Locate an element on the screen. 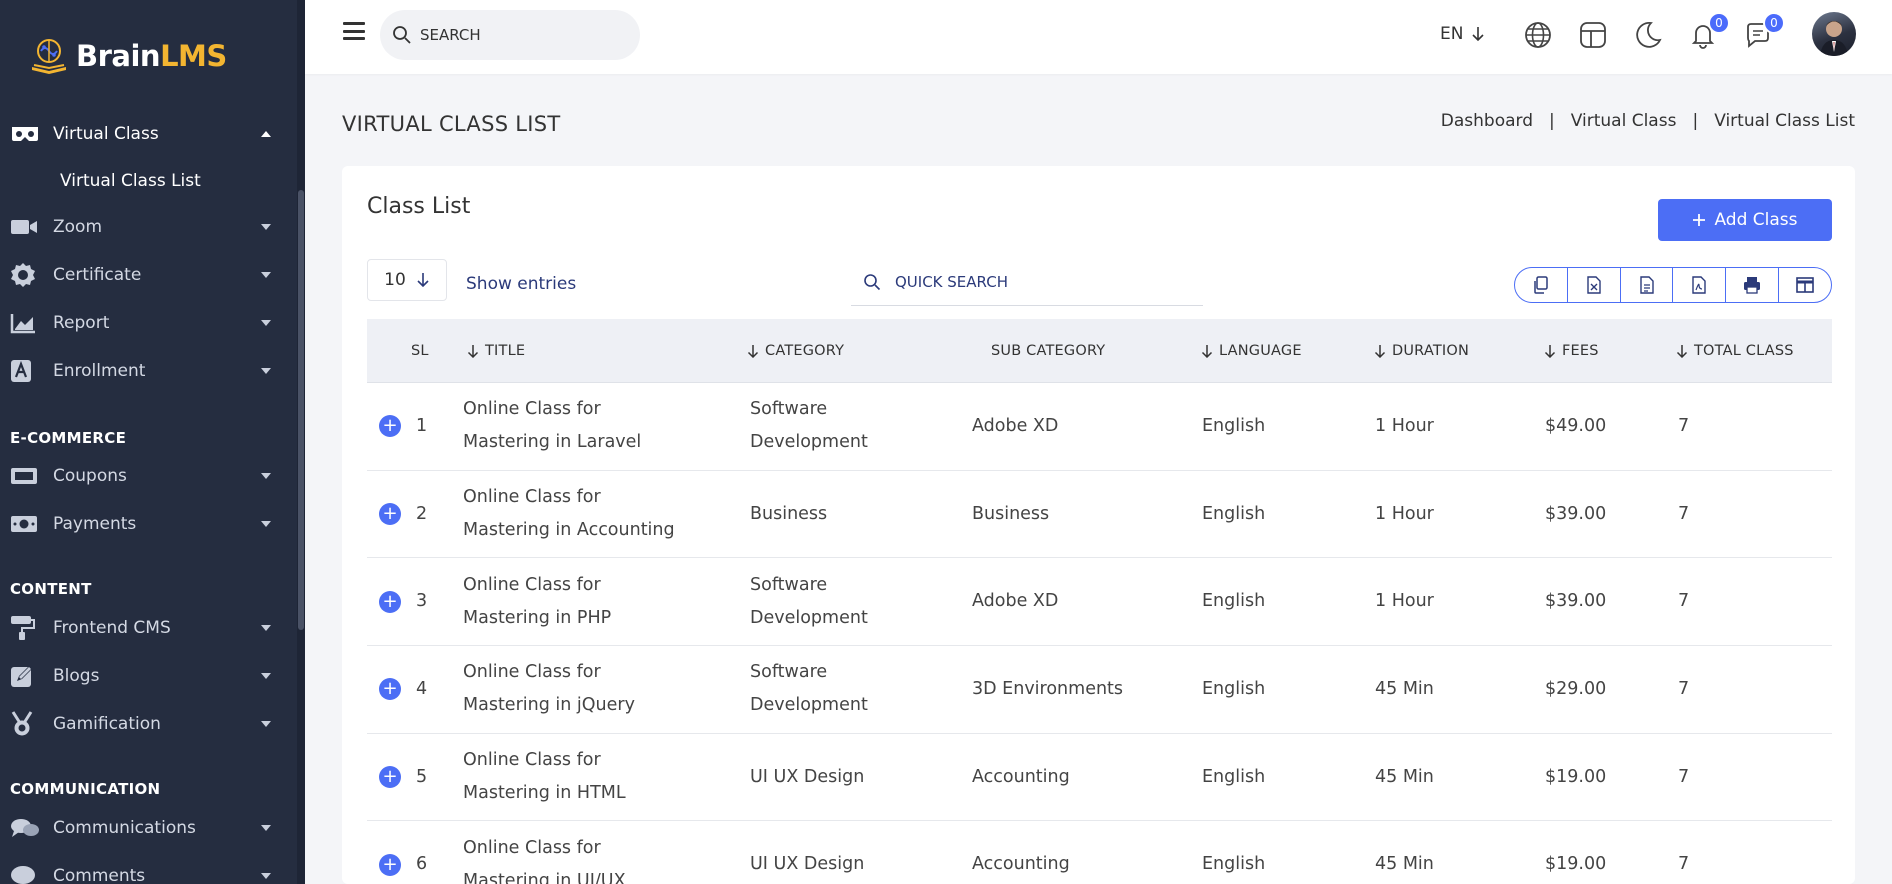 The image size is (1892, 884). medal-icon is located at coordinates (26, 723).